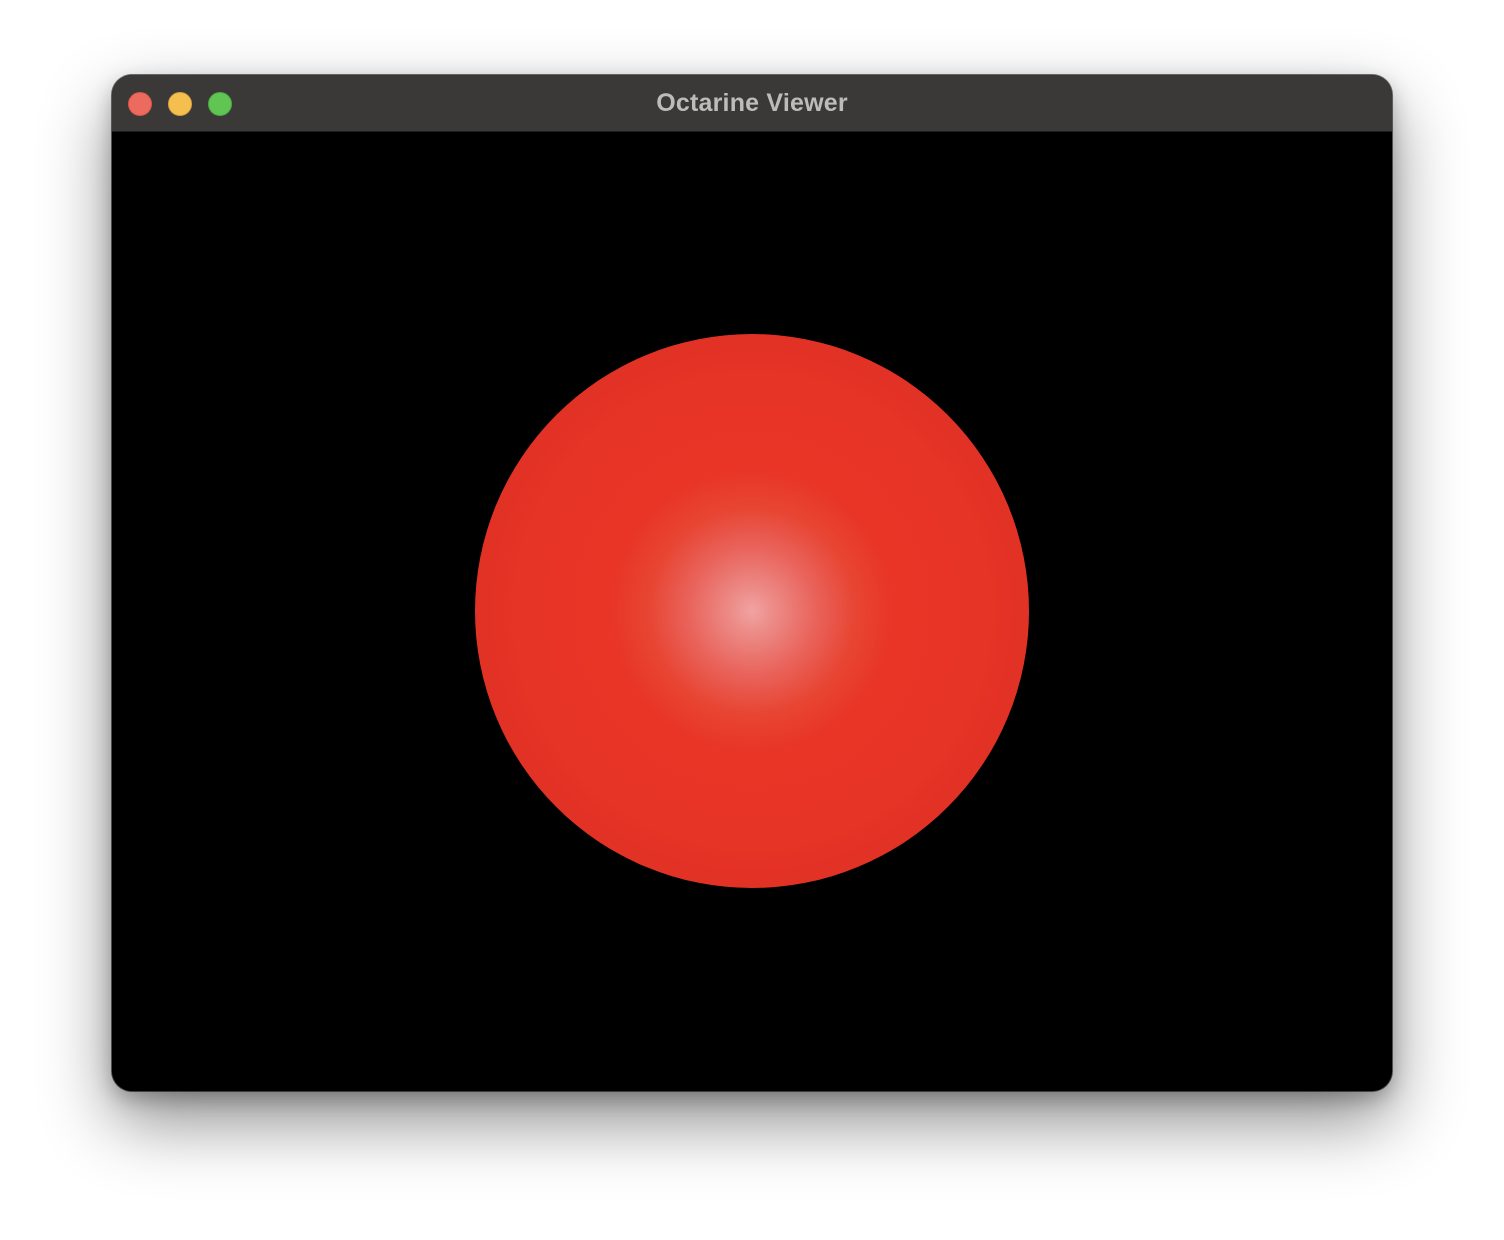  I want to click on title-bar: Octarine Viewer, so click(752, 103).